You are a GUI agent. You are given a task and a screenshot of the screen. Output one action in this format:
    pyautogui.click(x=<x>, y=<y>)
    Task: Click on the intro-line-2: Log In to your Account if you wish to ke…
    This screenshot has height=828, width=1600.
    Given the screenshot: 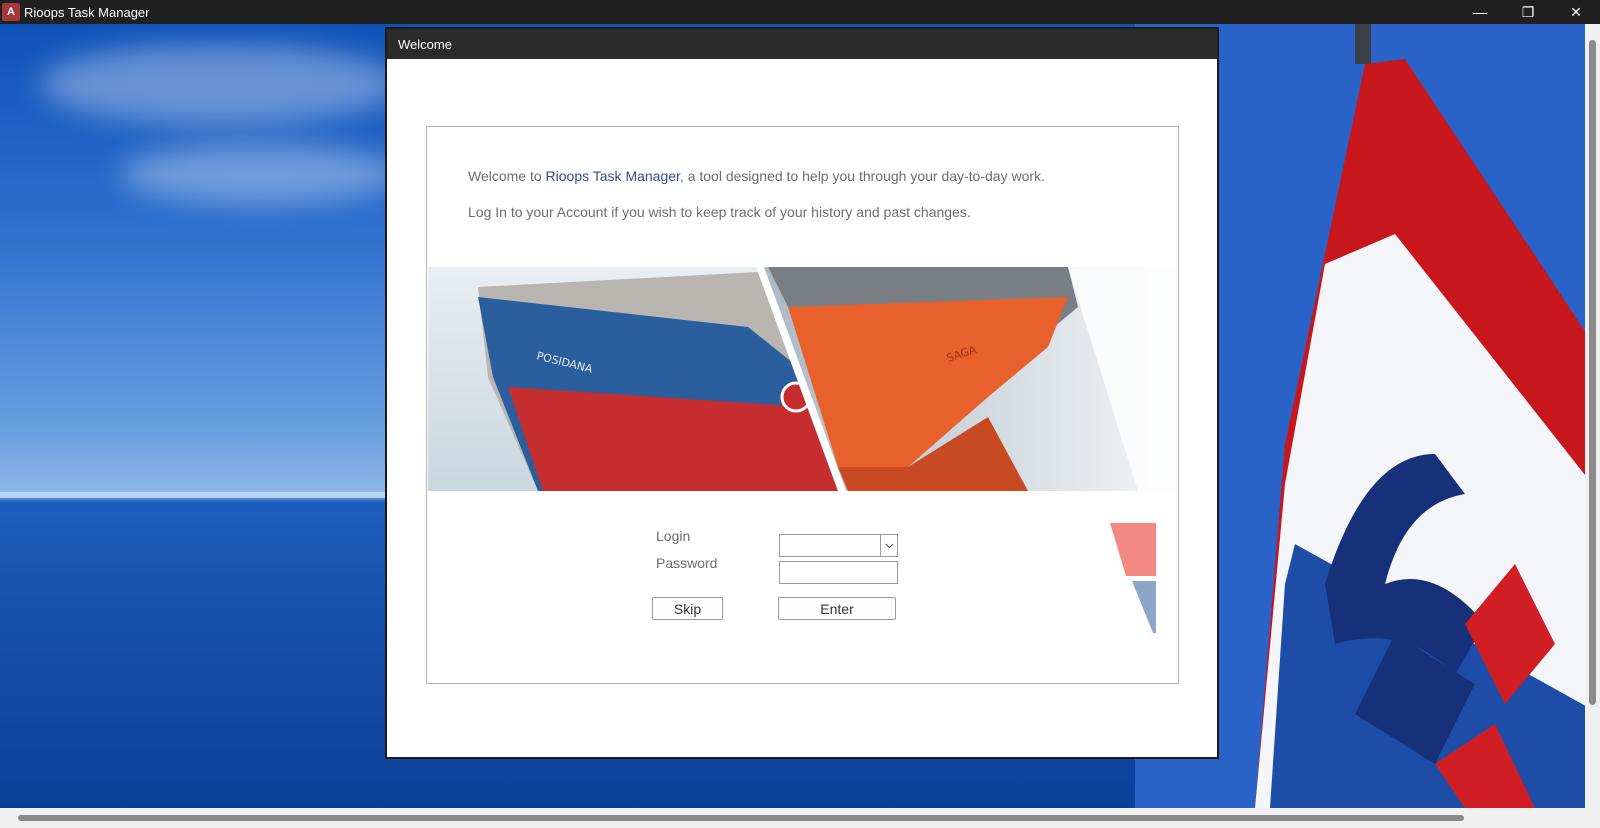 What is the action you would take?
    pyautogui.click(x=719, y=212)
    